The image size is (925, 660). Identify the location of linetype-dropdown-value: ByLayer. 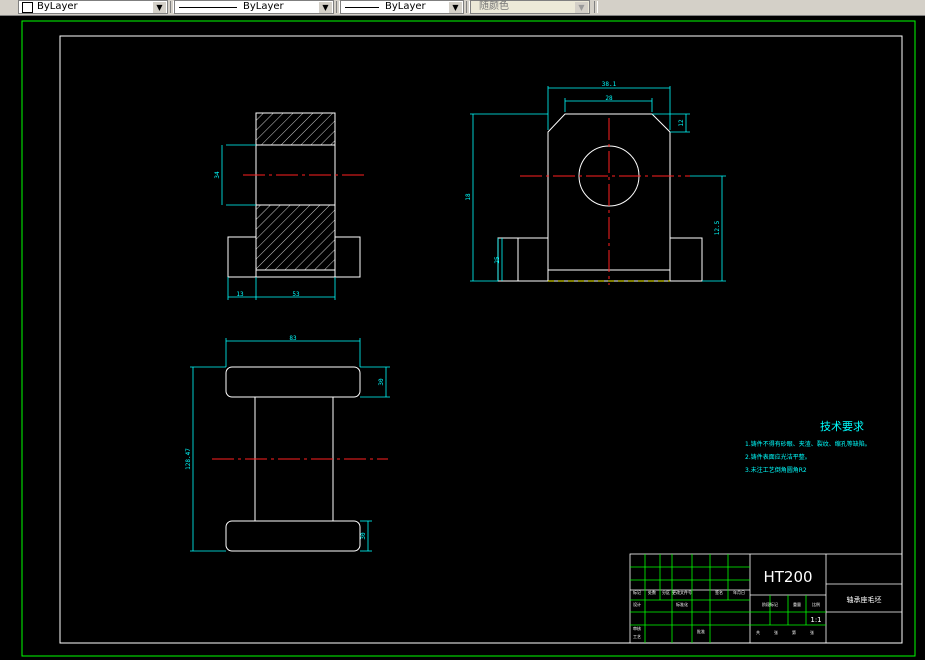
(263, 6).